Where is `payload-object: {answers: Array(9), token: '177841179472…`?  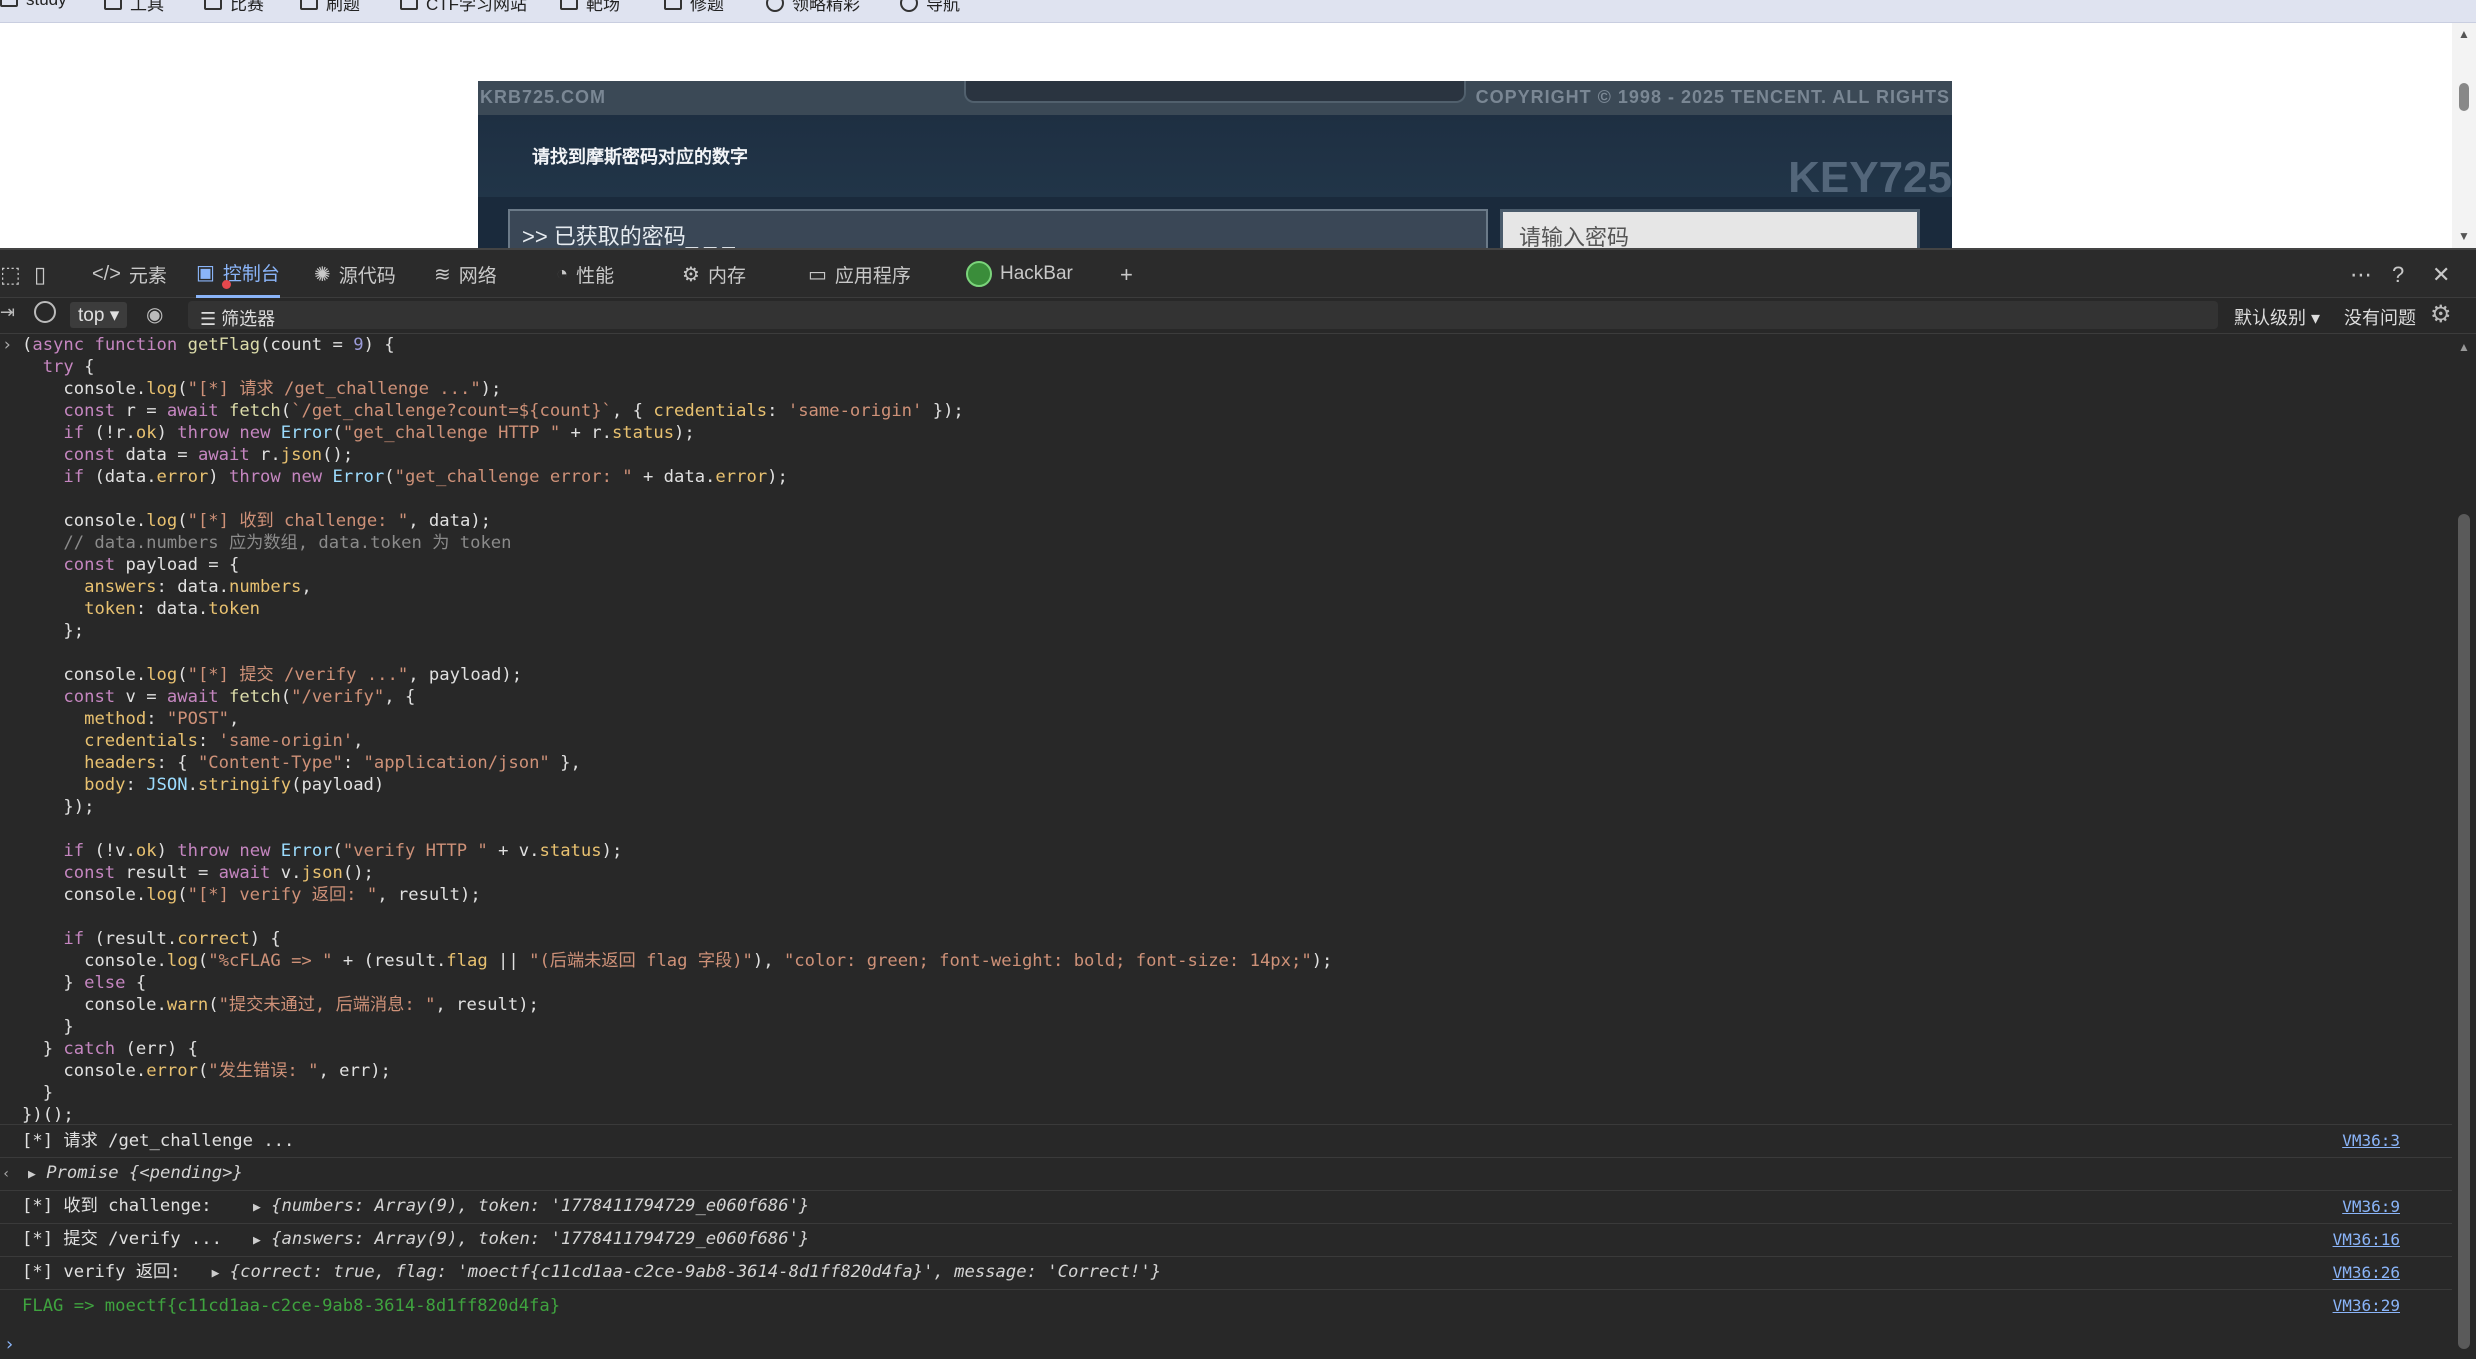
payload-object: {answers: Array(9), token: '177841179472… is located at coordinates (540, 1239).